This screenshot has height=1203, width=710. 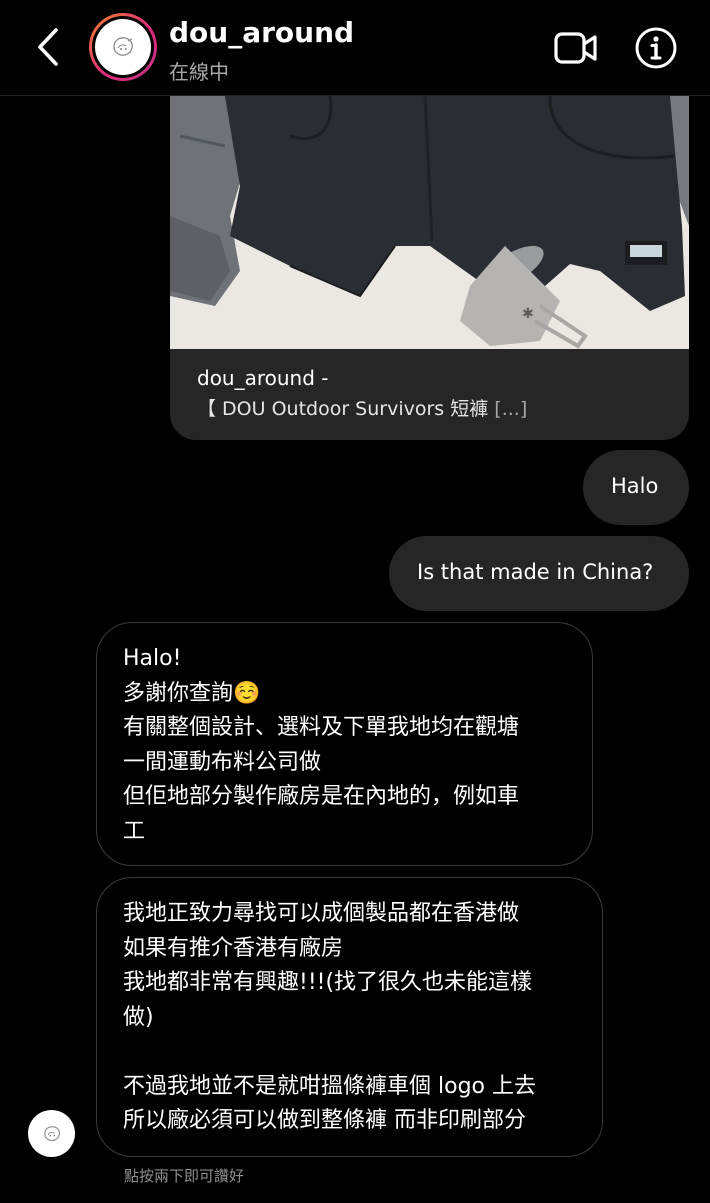 What do you see at coordinates (324, 1120) in the screenshot?
I see `message-line: 所以廠必須可以做到整條褲 而非印刷部分` at bounding box center [324, 1120].